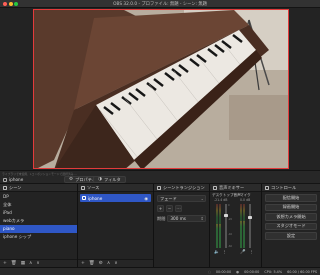  What do you see at coordinates (178, 208) in the screenshot?
I see `transition-settings-button: ⋯` at bounding box center [178, 208].